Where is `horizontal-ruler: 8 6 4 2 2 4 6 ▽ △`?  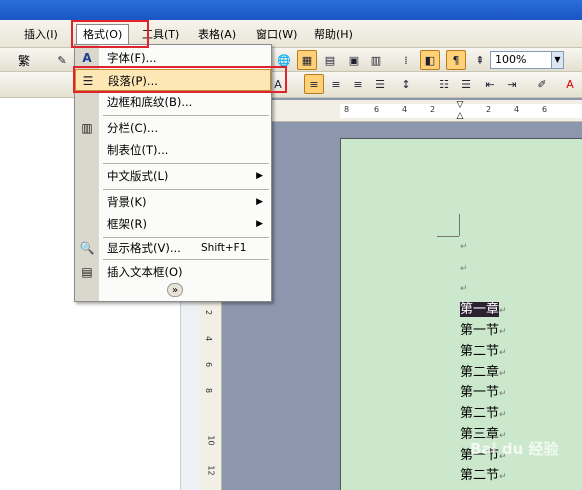 horizontal-ruler: 8 6 4 2 2 4 6 ▽ △ is located at coordinates (426, 111).